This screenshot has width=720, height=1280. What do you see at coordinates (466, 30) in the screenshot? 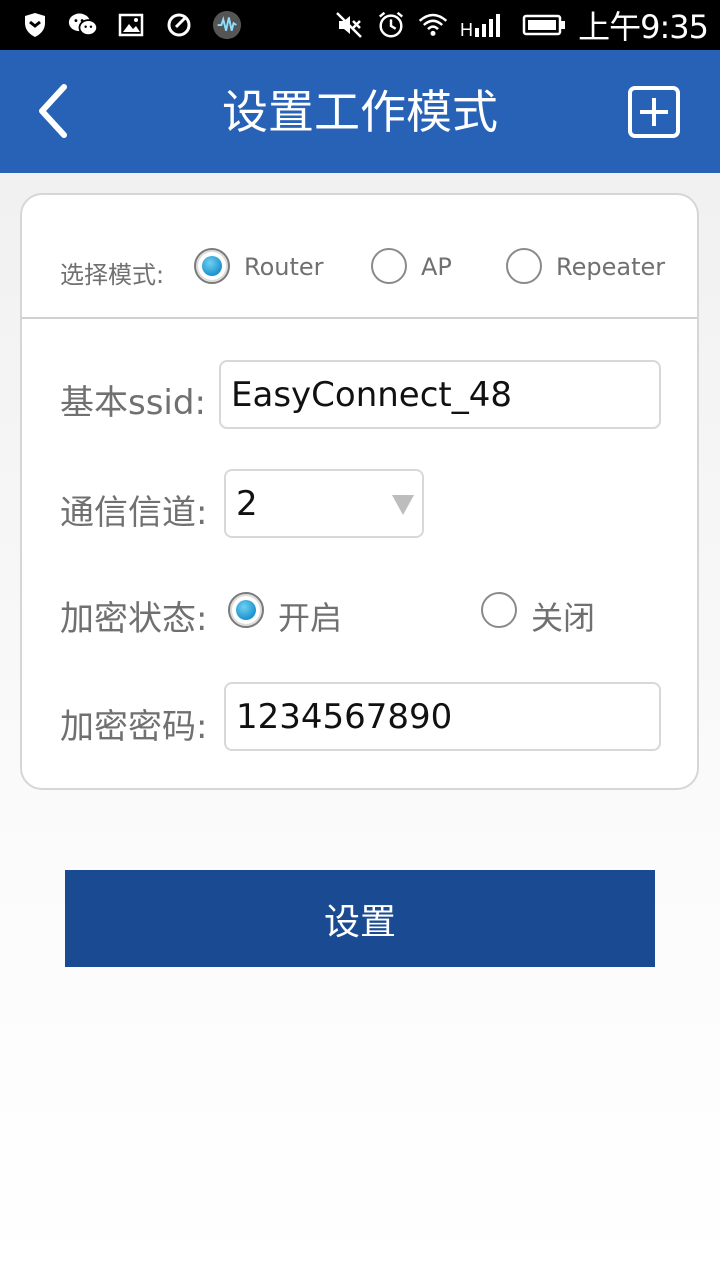
I see `svg-text: H` at bounding box center [466, 30].